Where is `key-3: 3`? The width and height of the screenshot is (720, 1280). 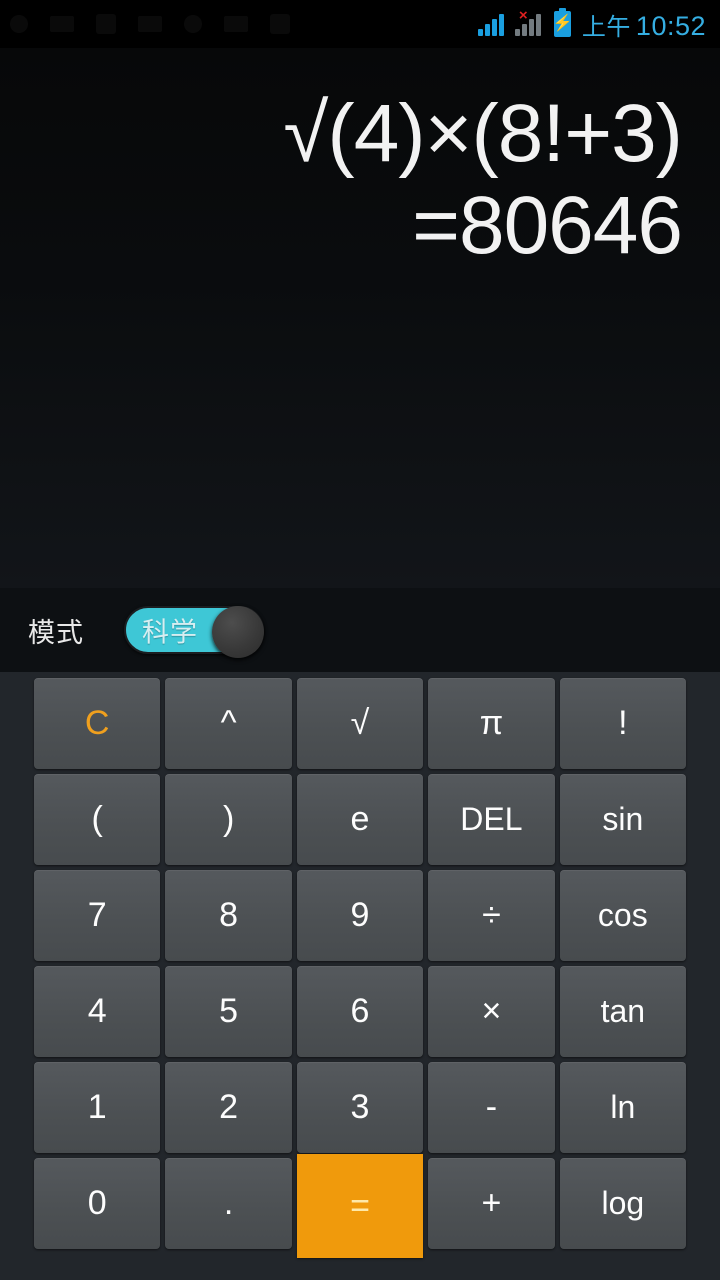 key-3: 3 is located at coordinates (360, 1107).